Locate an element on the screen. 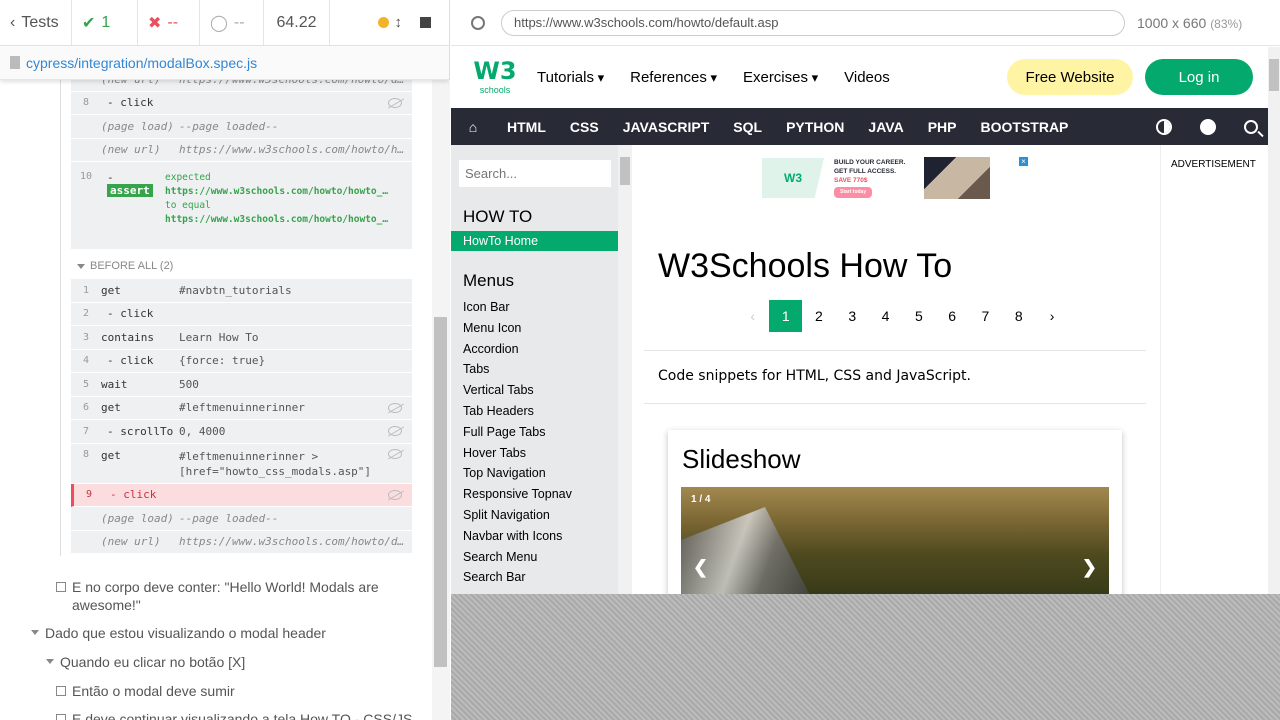 The image size is (1280, 720). menu-item: Accordion is located at coordinates (517, 349).